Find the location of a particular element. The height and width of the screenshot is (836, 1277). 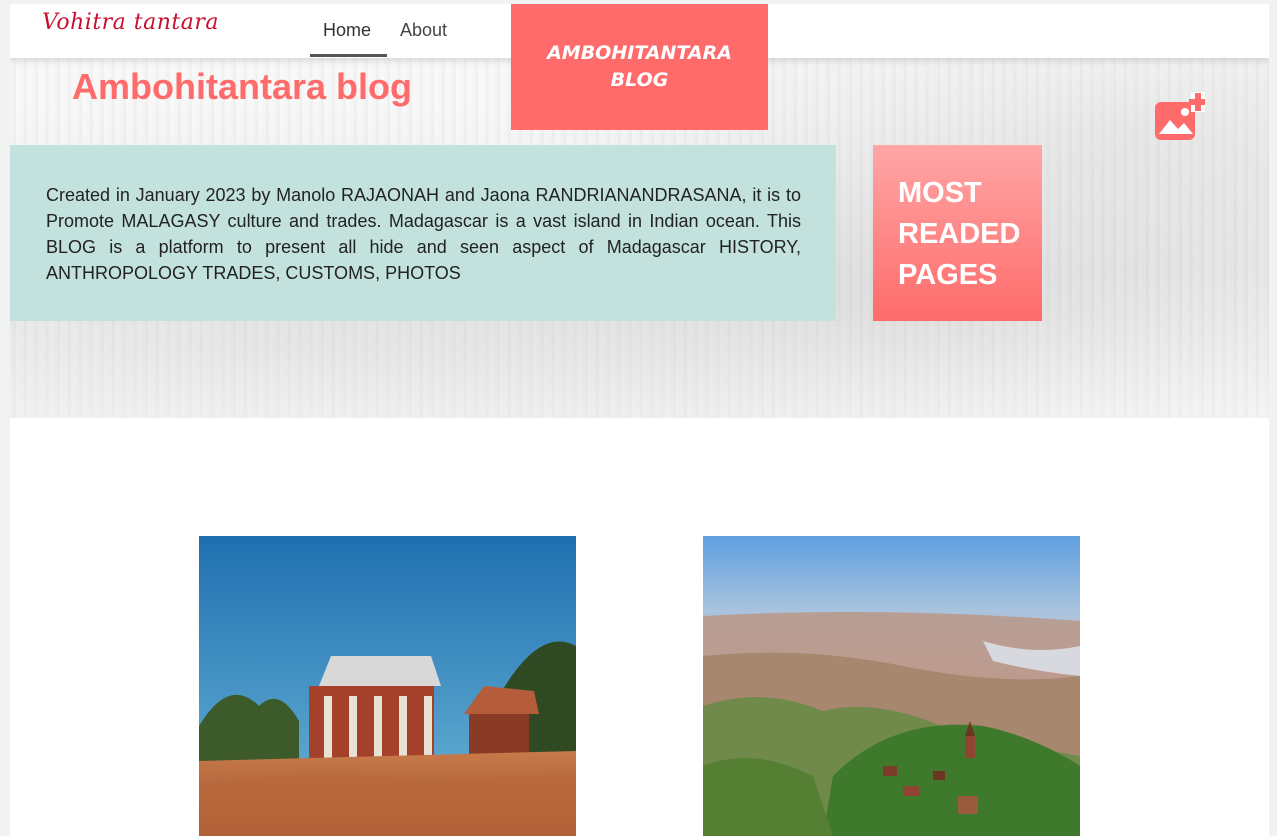

most-read-pages-button: MOST READED PAGES is located at coordinates (957, 233).